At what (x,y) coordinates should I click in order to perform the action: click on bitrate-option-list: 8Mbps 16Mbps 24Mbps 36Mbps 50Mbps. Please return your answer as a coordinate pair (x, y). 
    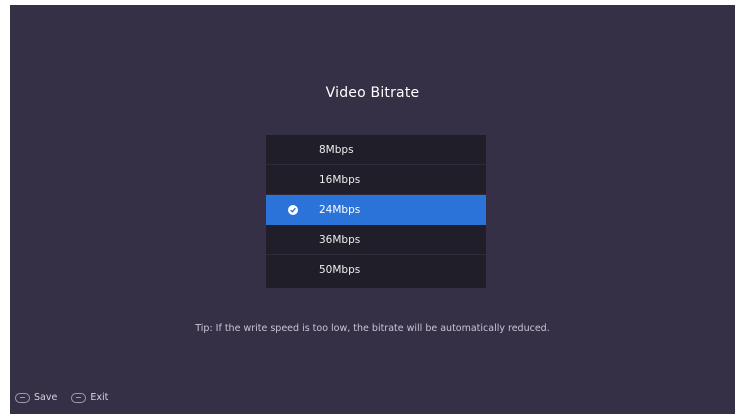
    Looking at the image, I should click on (376, 211).